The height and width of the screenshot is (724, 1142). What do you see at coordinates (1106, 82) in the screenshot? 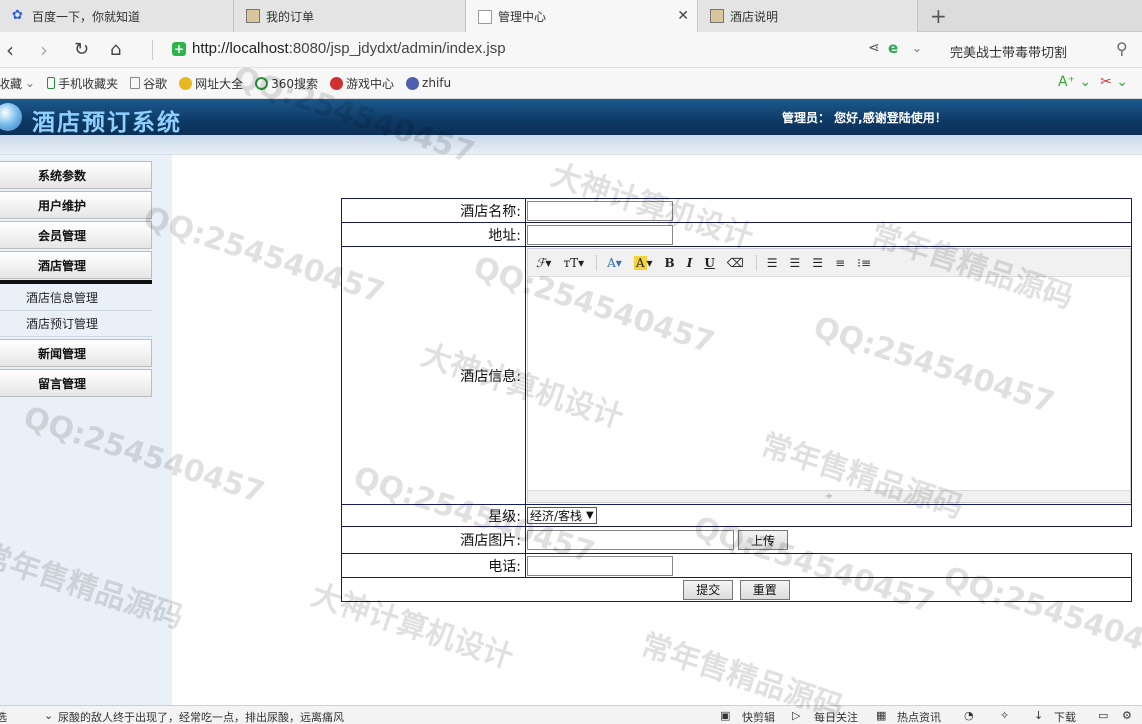
I see `tools-icon: ✂` at bounding box center [1106, 82].